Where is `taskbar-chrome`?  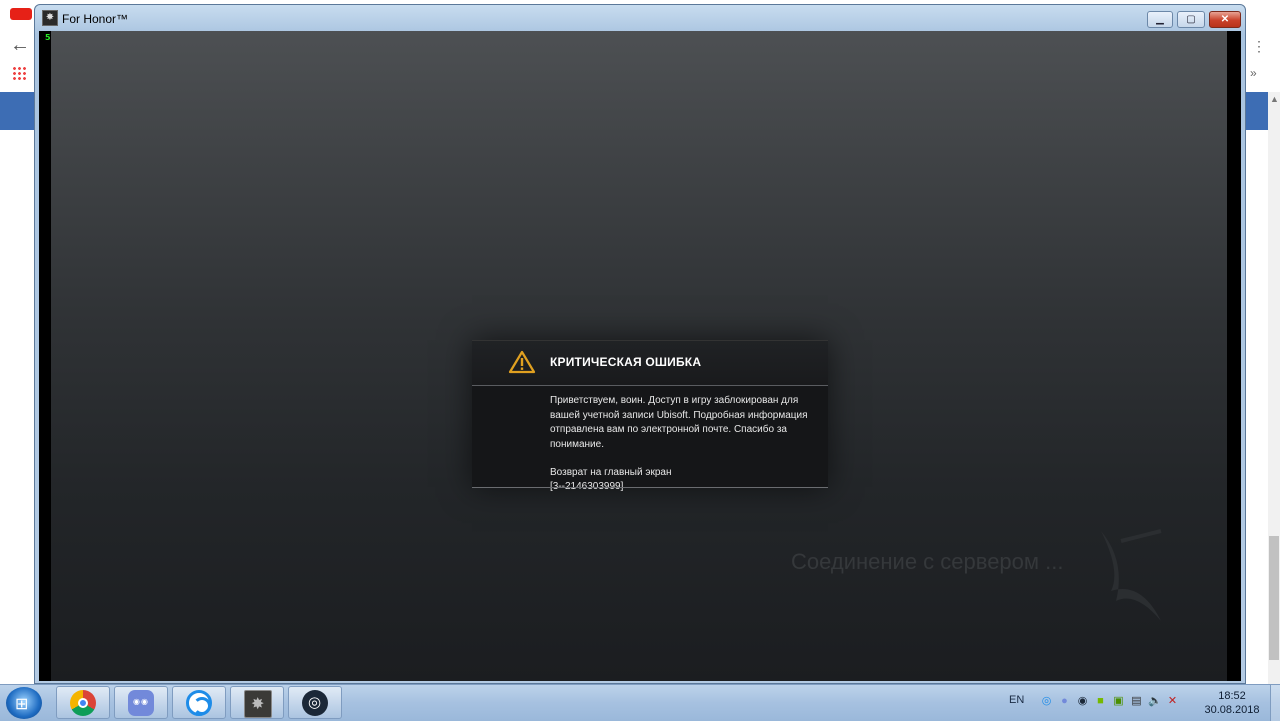 taskbar-chrome is located at coordinates (83, 702).